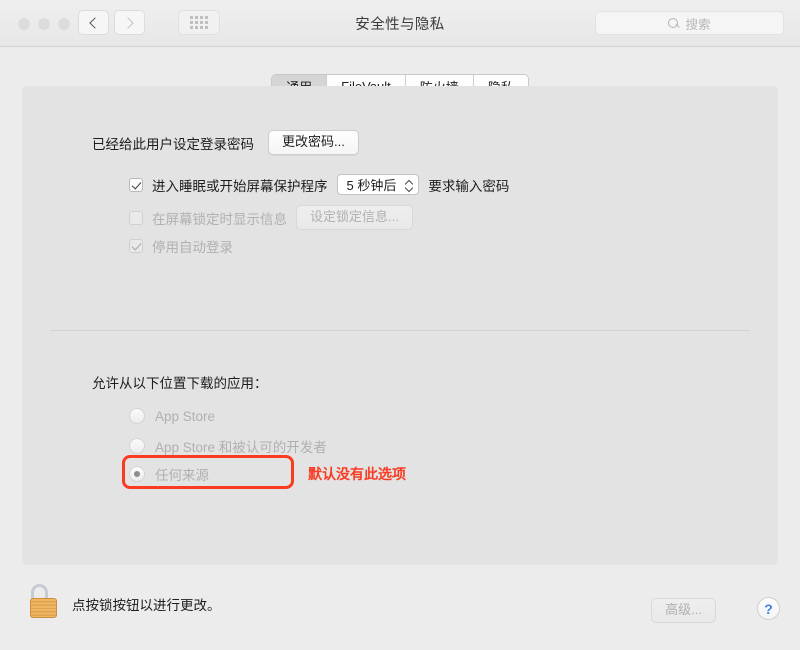 The width and height of the screenshot is (800, 650). Describe the element at coordinates (219, 219) in the screenshot. I see `lock-message-label: 在屏幕锁定时显示信息` at that location.